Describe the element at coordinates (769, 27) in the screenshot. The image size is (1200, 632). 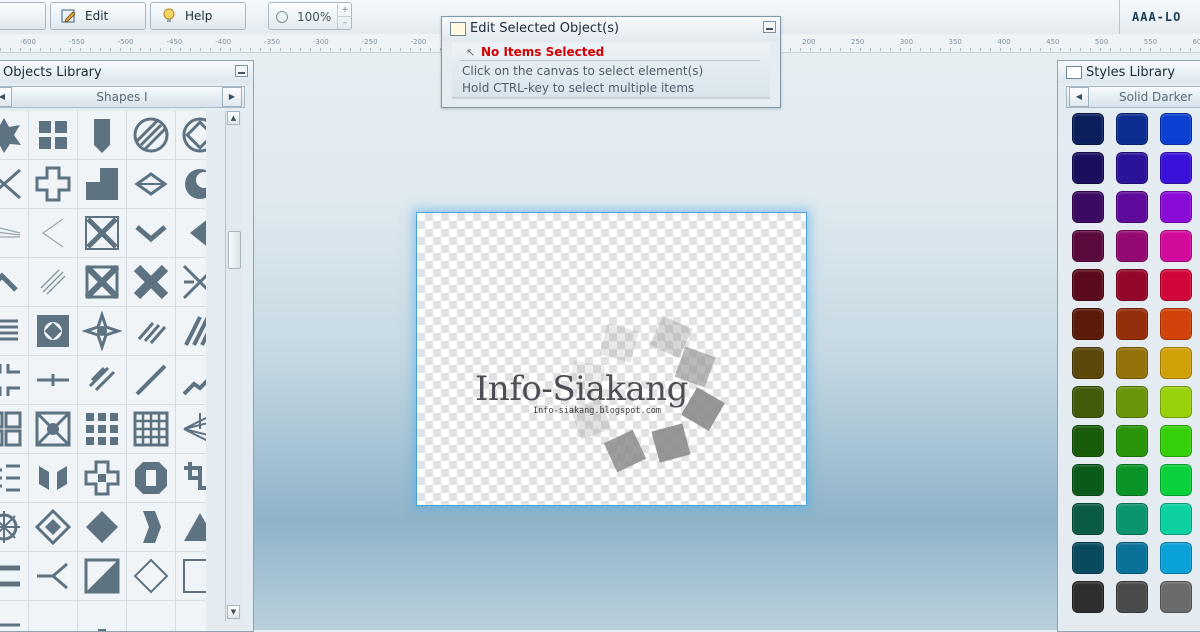
I see `edit-panel-minimize-button` at that location.